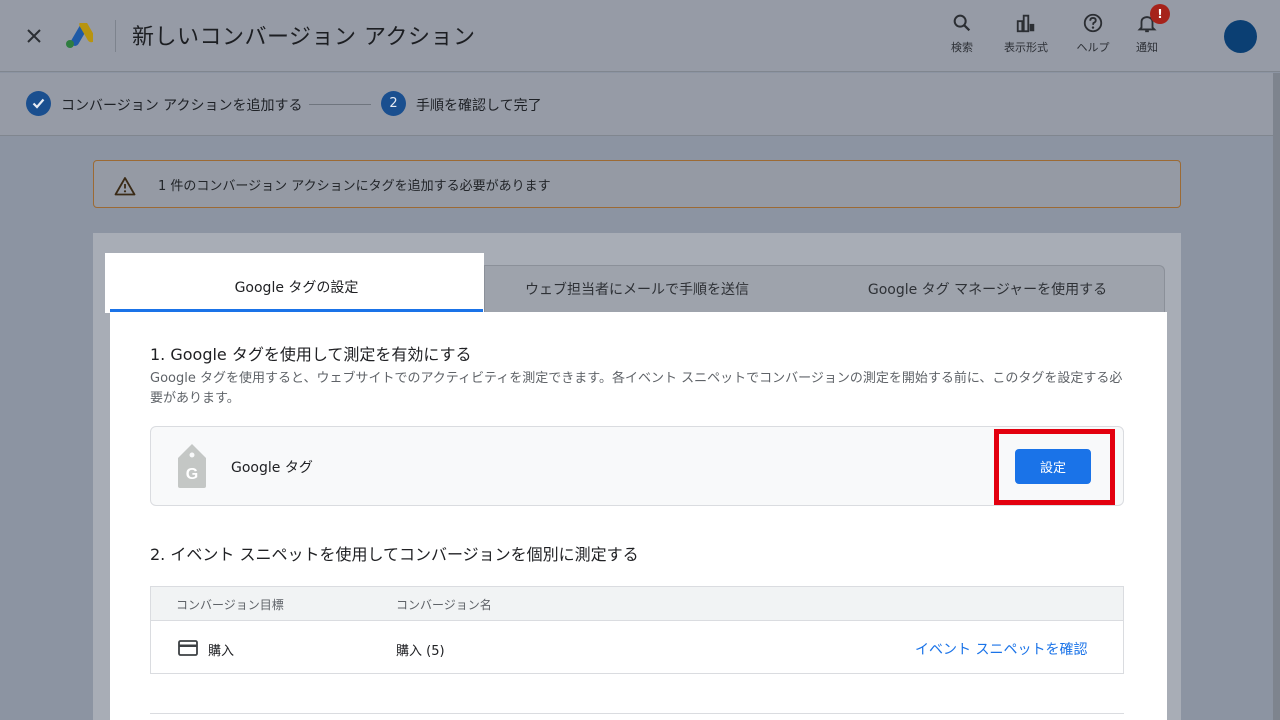 This screenshot has height=720, width=1280. What do you see at coordinates (125, 186) in the screenshot?
I see `warning-icon` at bounding box center [125, 186].